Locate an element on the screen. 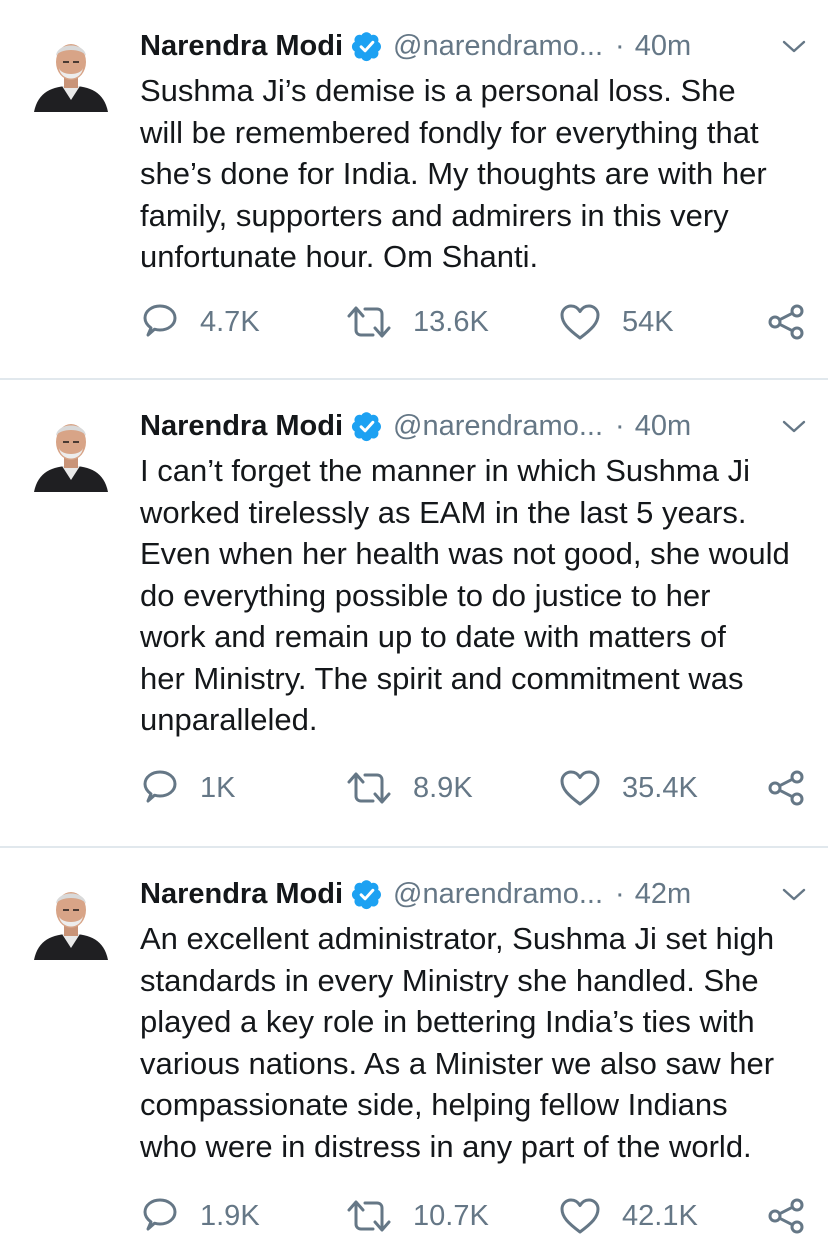 The width and height of the screenshot is (828, 1244). tweet-header: Narendra Modi @narendramo... · 42m is located at coordinates (474, 894).